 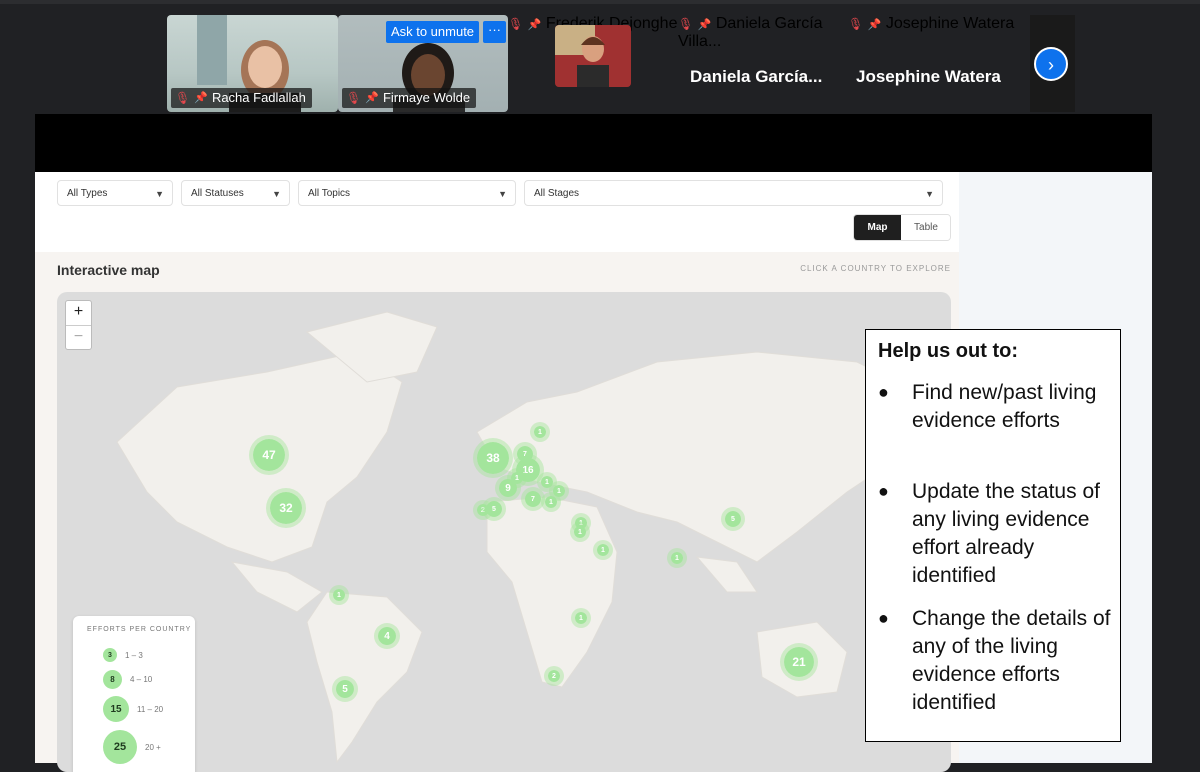 I want to click on participant-name-tag: 🎙 📌 Firmaye Wolde, so click(x=409, y=98).